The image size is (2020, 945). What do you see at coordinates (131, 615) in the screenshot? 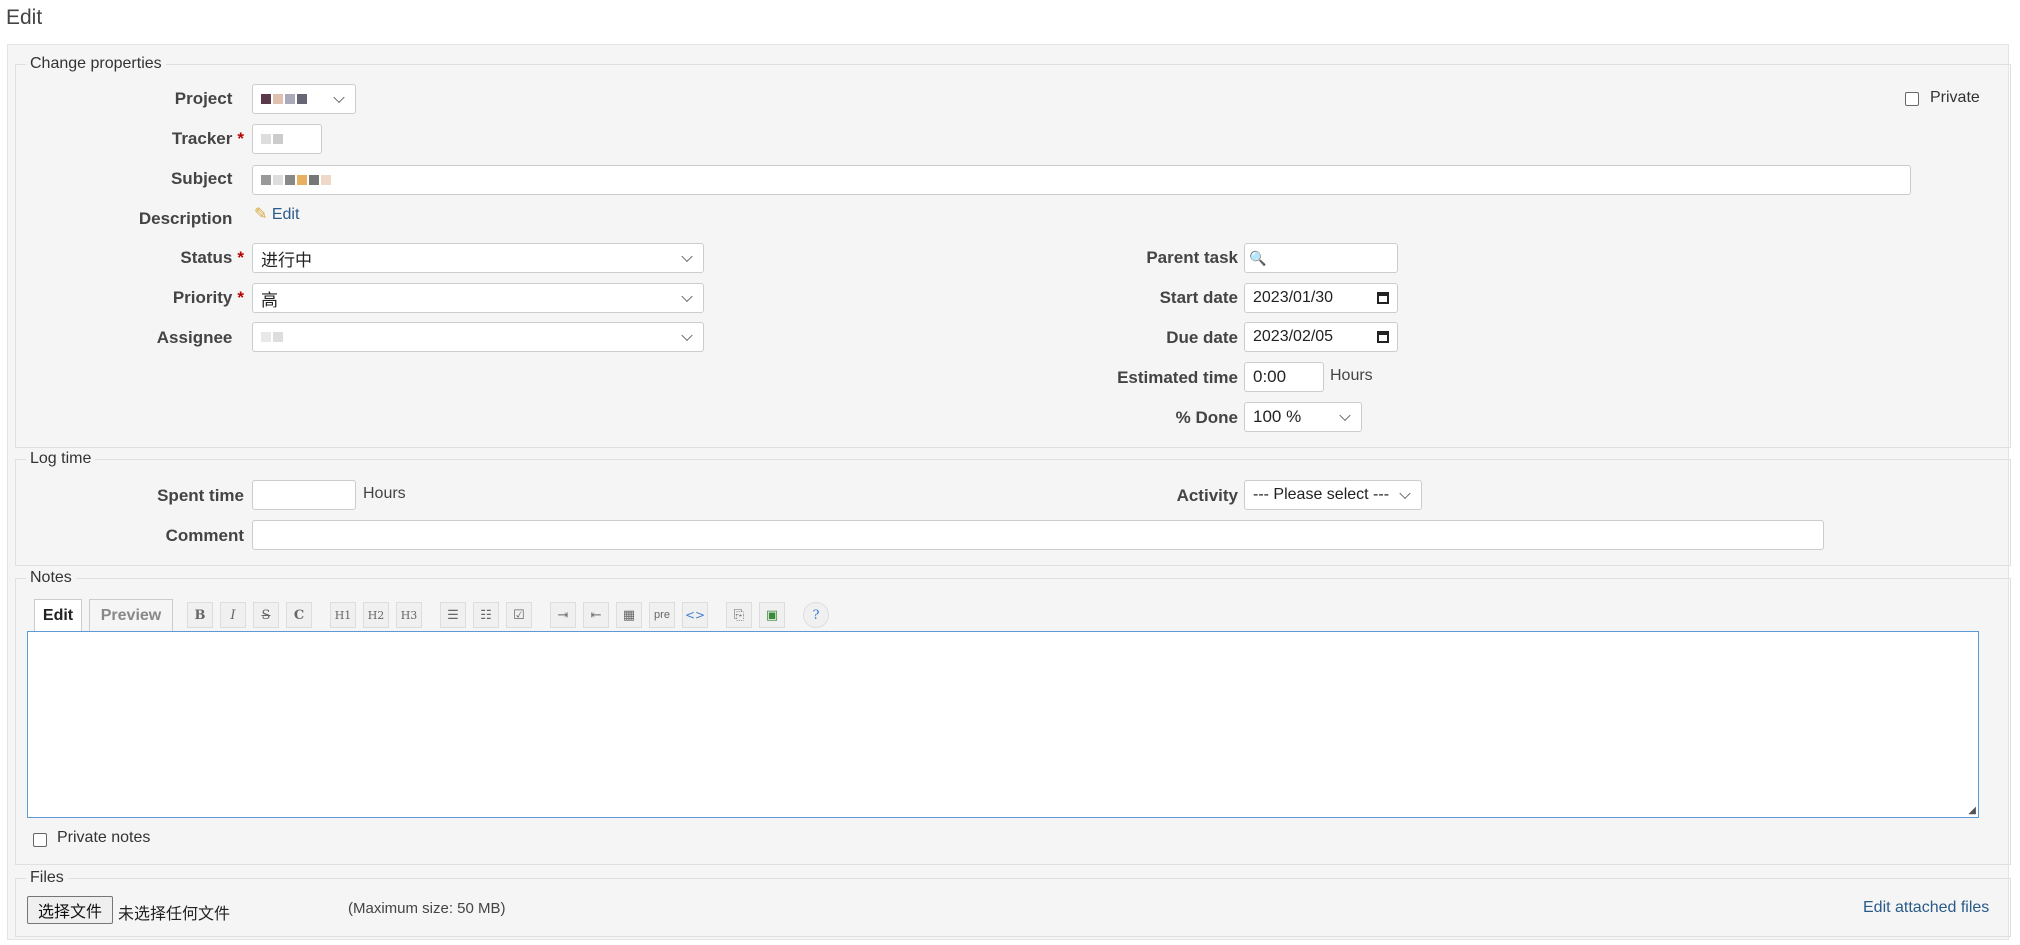
I see `tab-preview: Preview` at bounding box center [131, 615].